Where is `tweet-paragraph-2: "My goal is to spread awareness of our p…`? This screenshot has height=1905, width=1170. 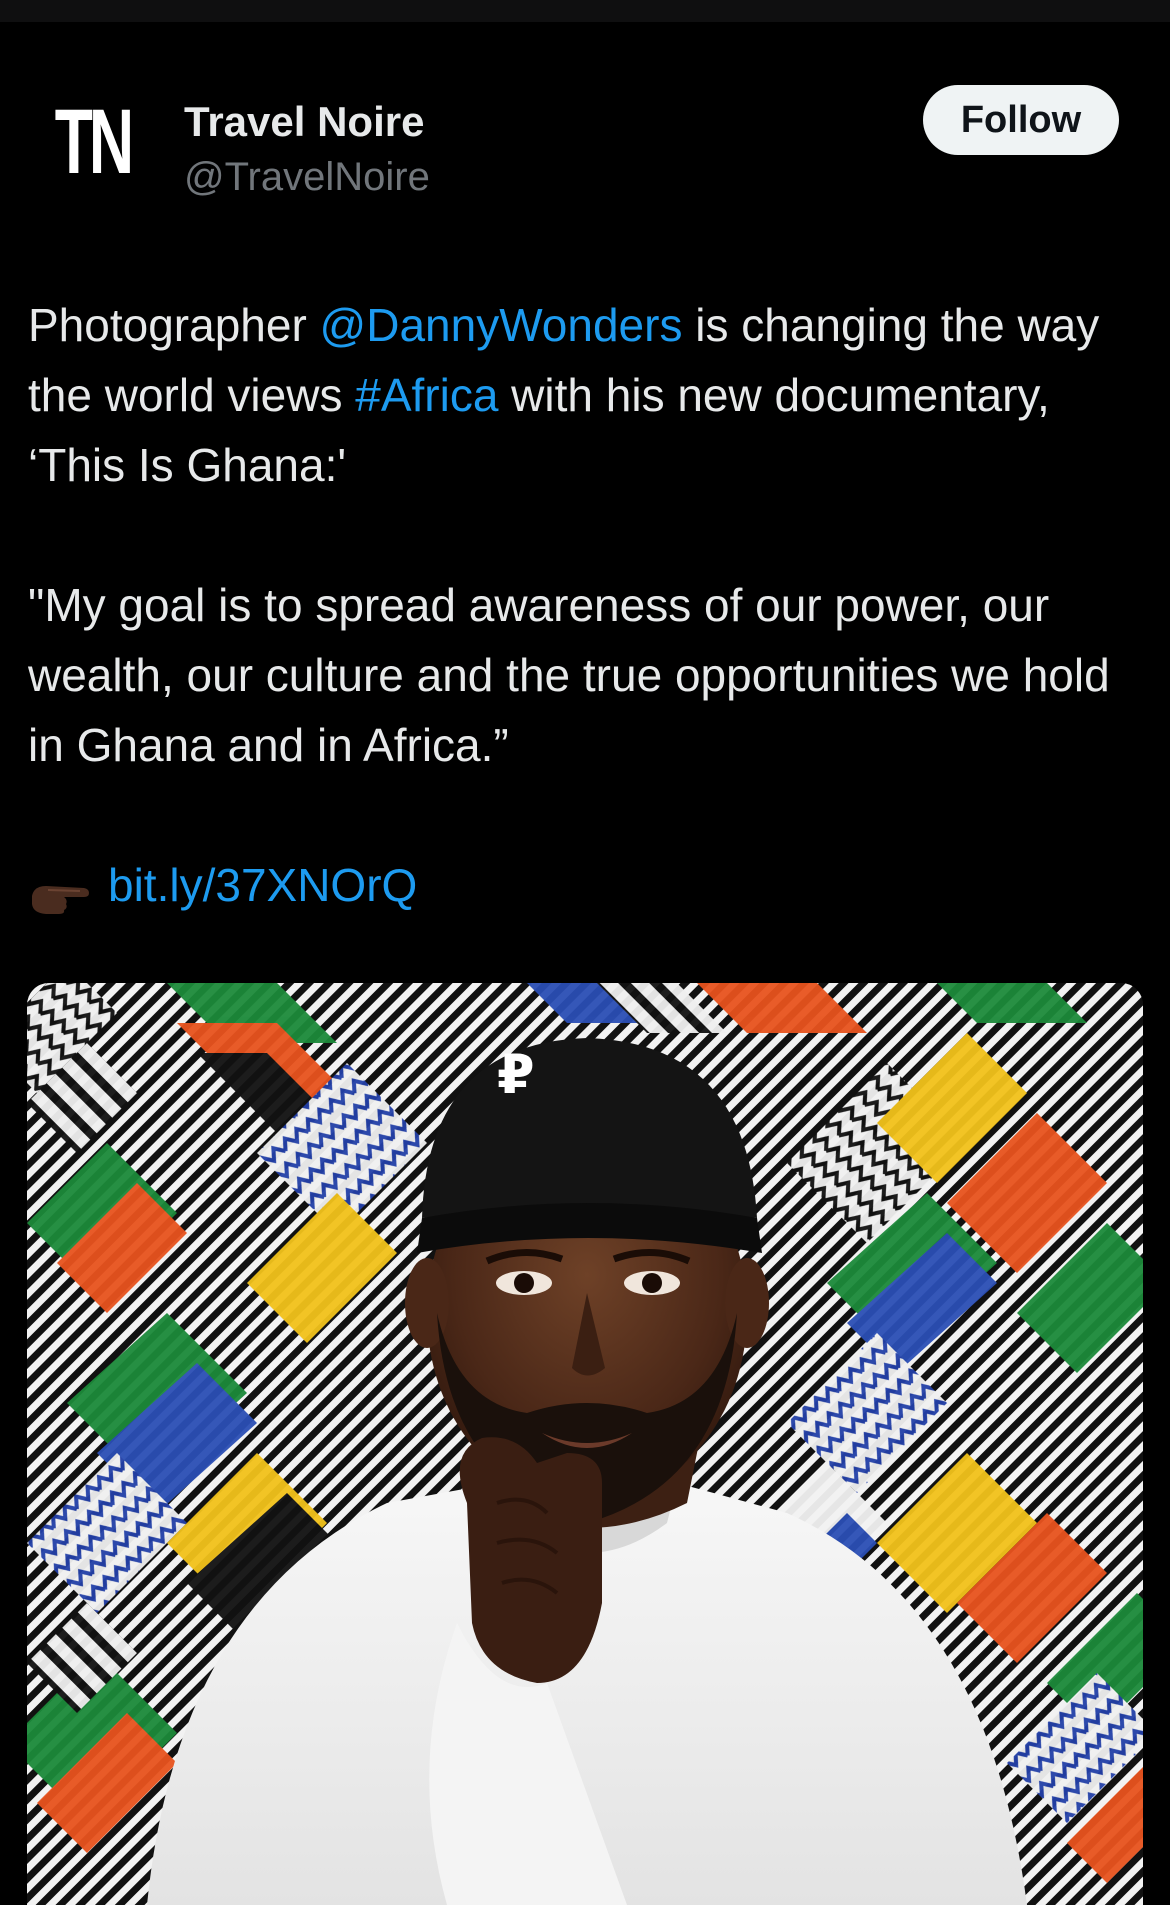
tweet-paragraph-2: "My goal is to spread awareness of our p… is located at coordinates (569, 675).